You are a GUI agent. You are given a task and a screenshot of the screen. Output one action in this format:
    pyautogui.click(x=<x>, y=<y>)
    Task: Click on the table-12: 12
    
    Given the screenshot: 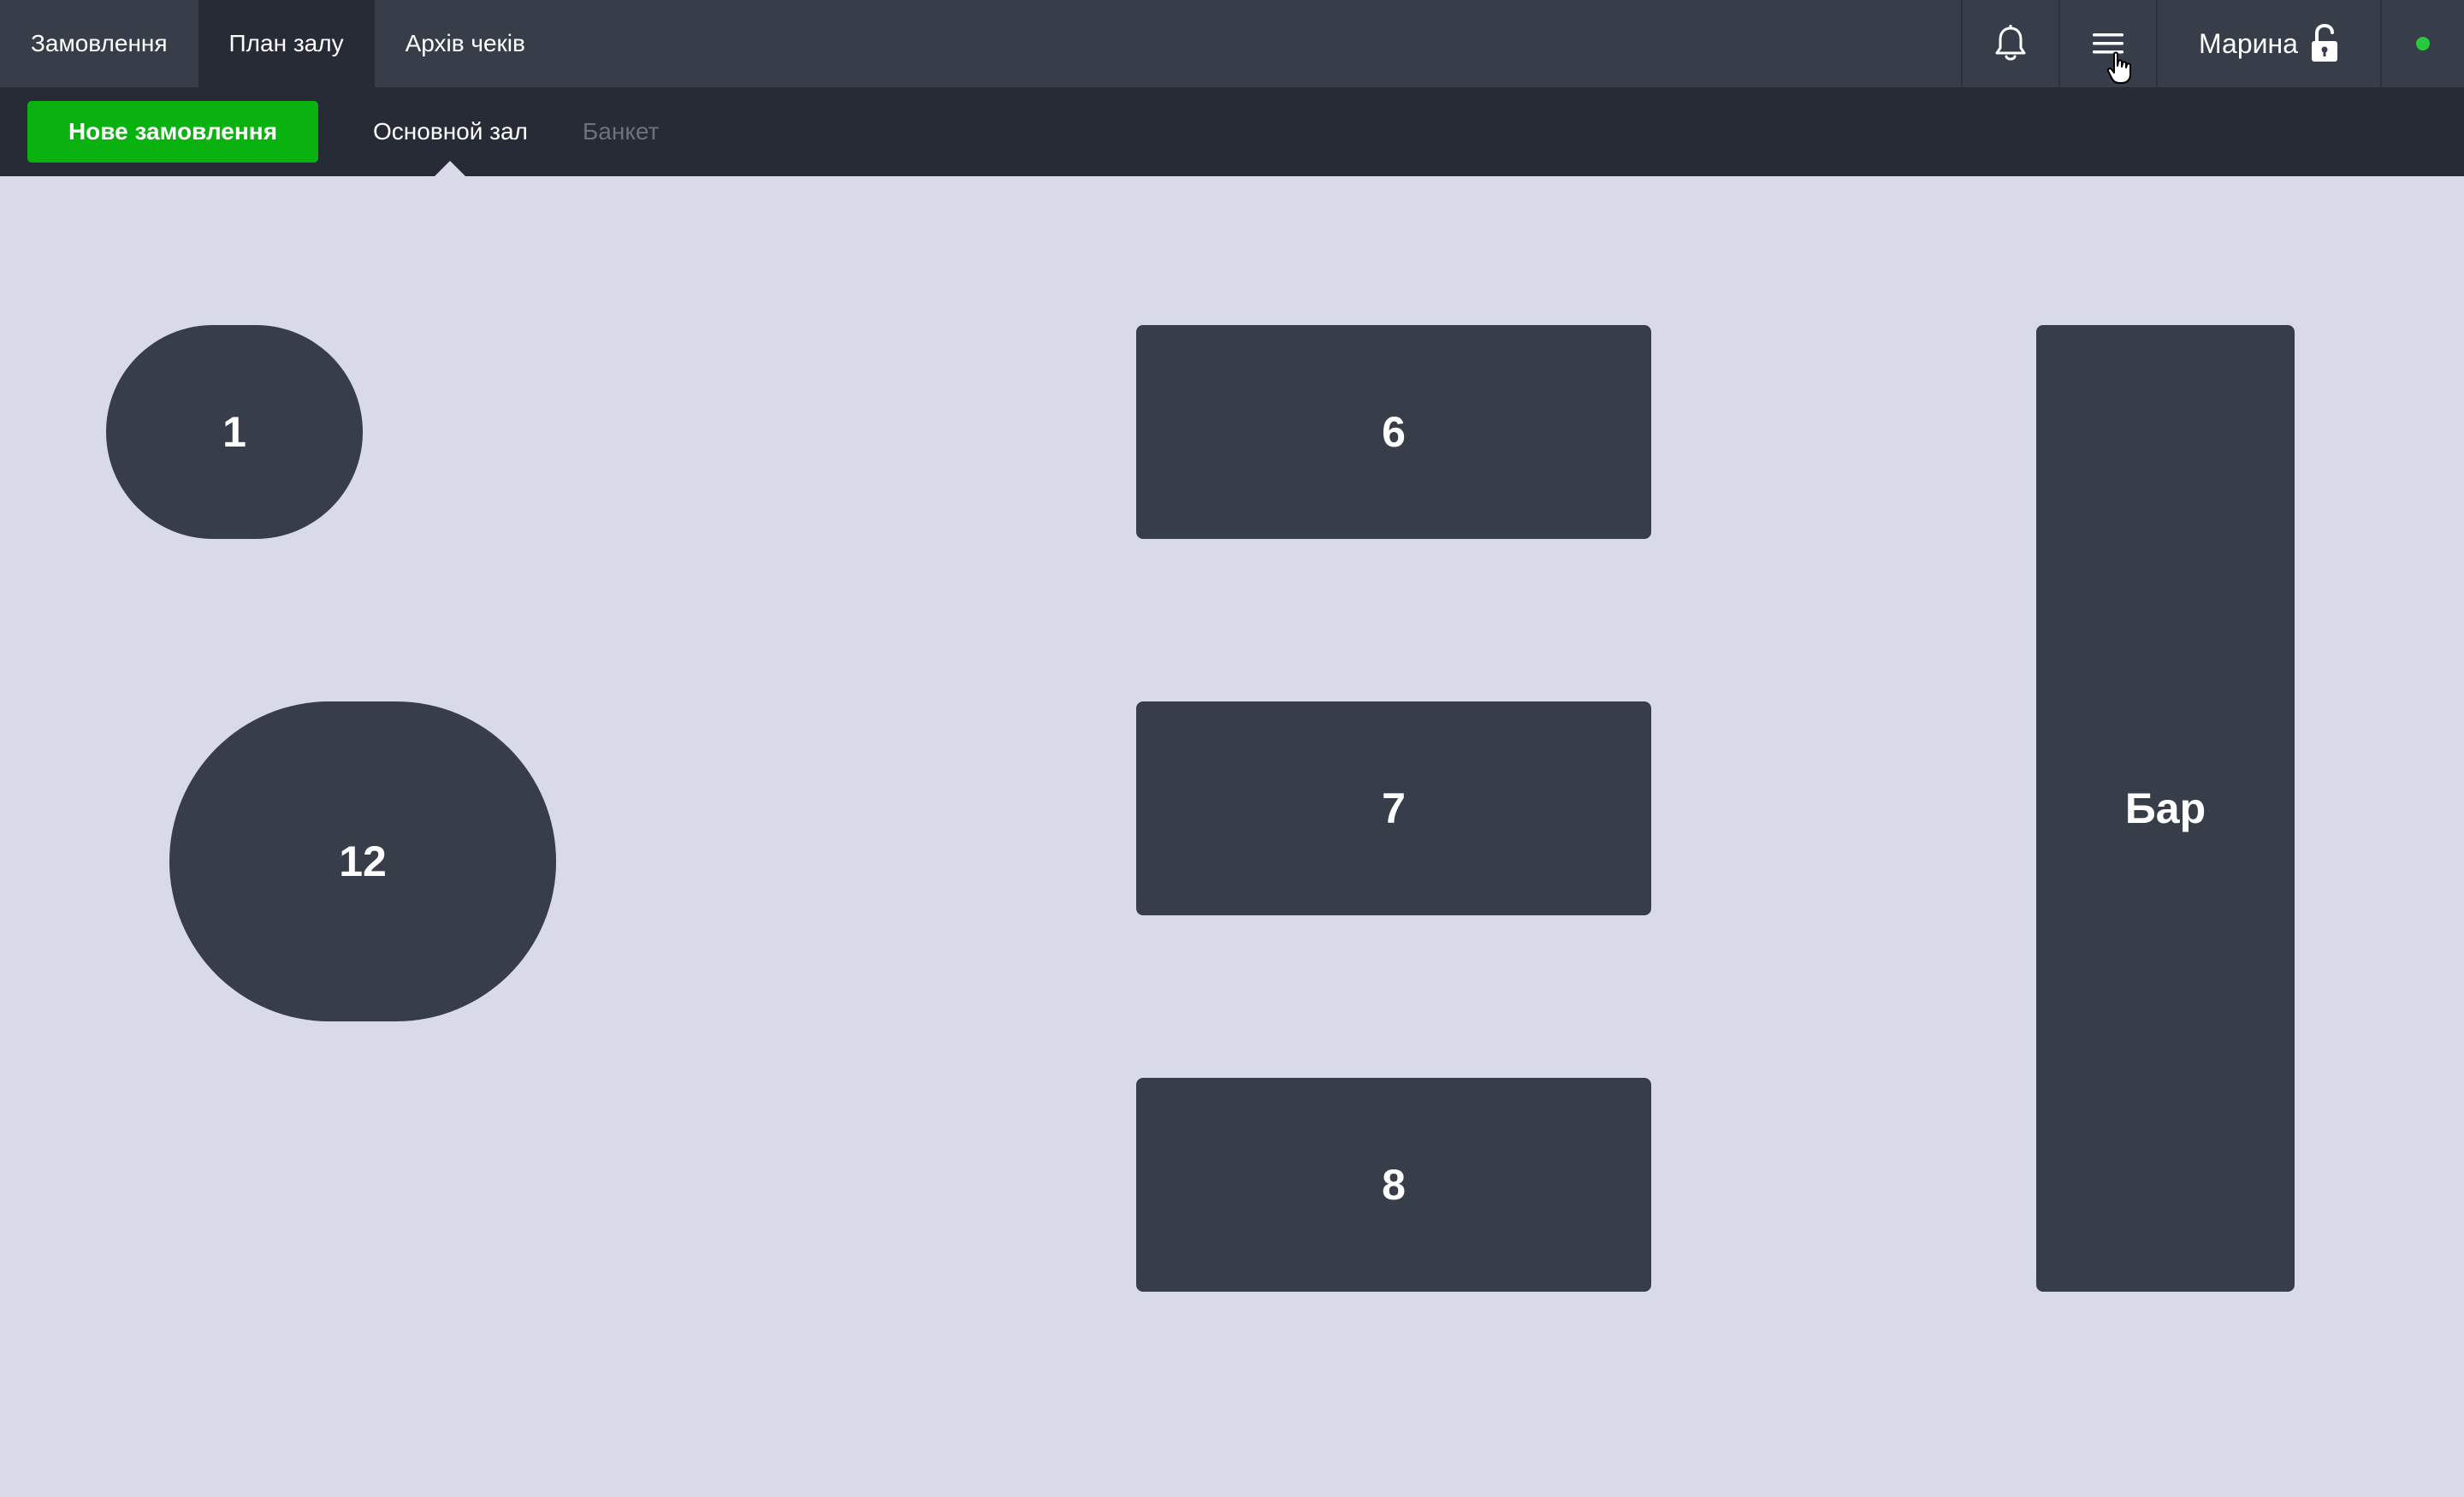 What is the action you would take?
    pyautogui.click(x=362, y=861)
    